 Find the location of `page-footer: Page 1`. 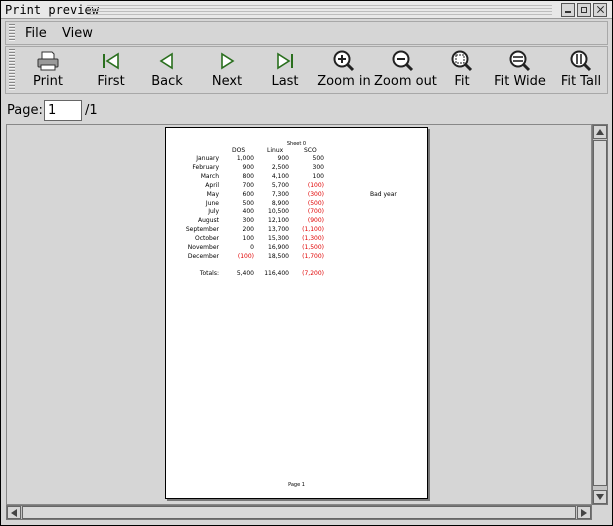

page-footer: Page 1 is located at coordinates (296, 485).